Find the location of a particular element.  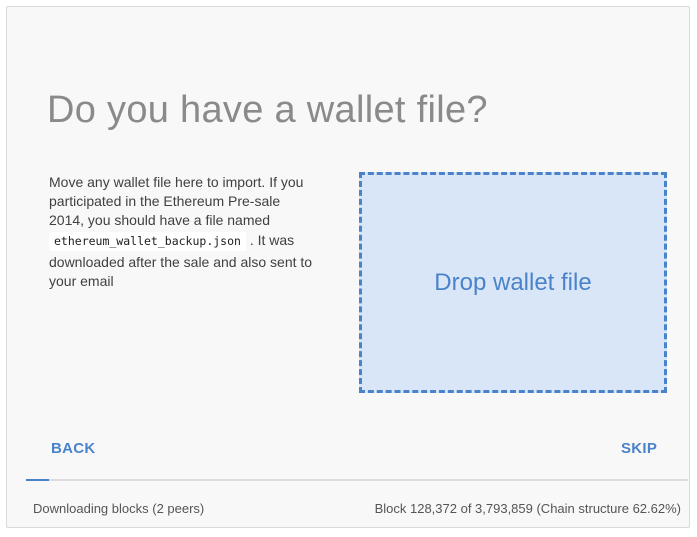

dropzone-label: Drop wallet file is located at coordinates (513, 282).